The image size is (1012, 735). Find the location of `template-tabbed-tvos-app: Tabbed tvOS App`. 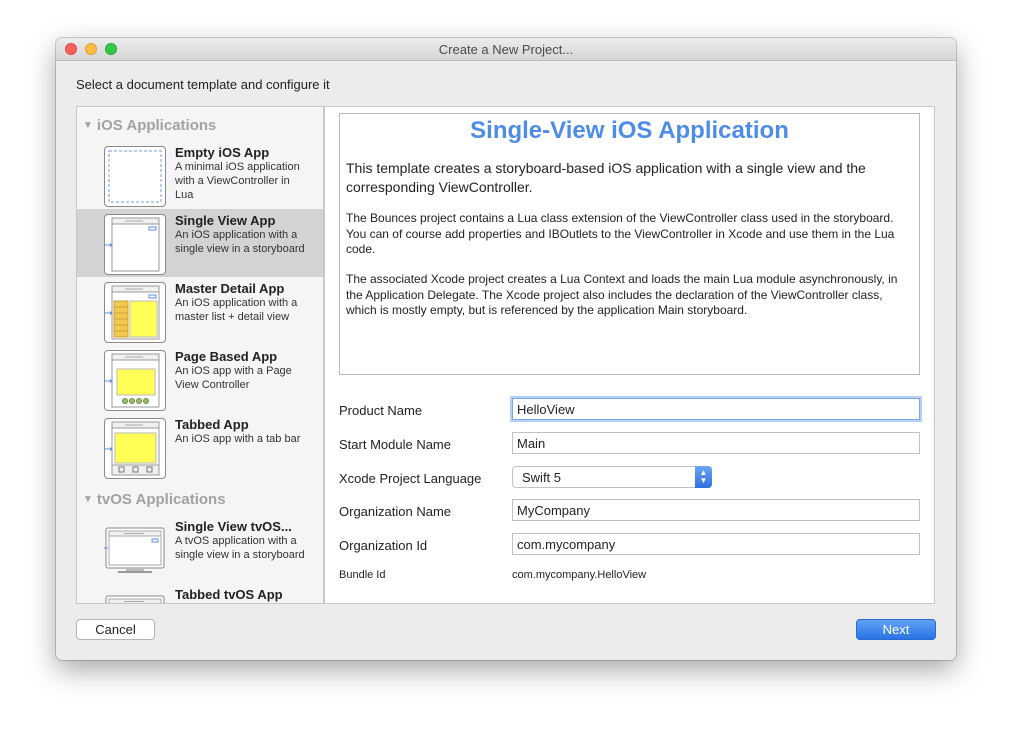

template-tabbed-tvos-app: Tabbed tvOS App is located at coordinates (200, 593).